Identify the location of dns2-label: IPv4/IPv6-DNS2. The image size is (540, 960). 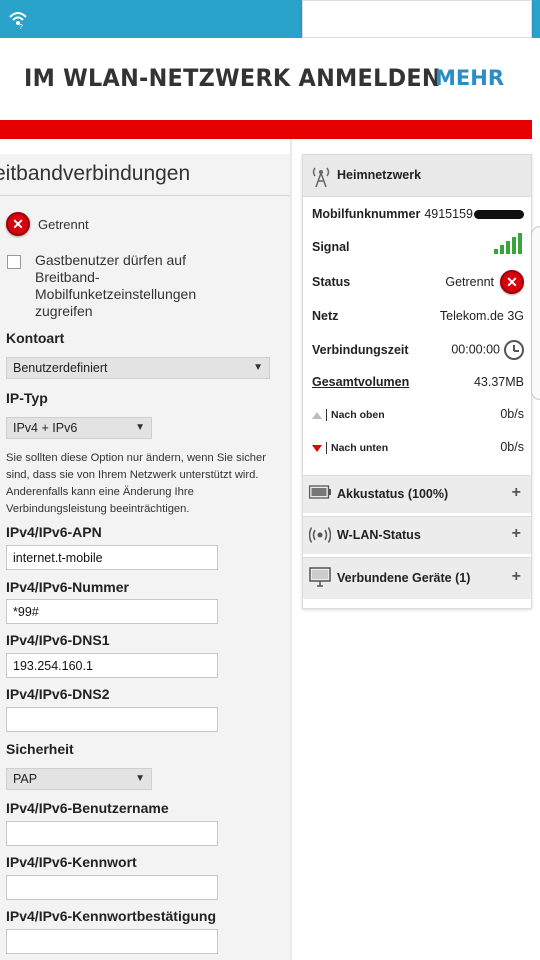
(58, 694).